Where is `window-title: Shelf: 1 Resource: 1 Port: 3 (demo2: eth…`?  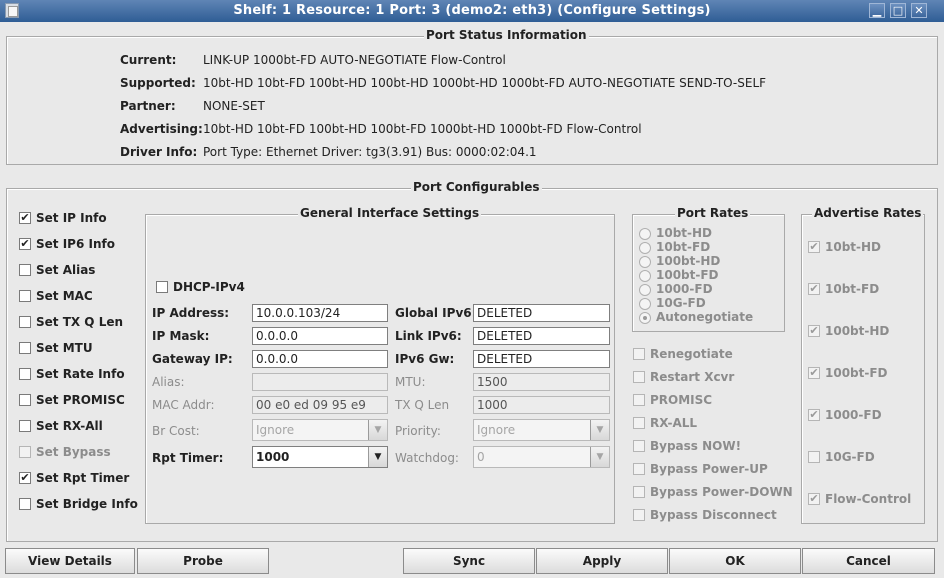 window-title: Shelf: 1 Resource: 1 Port: 3 (demo2: eth… is located at coordinates (472, 10).